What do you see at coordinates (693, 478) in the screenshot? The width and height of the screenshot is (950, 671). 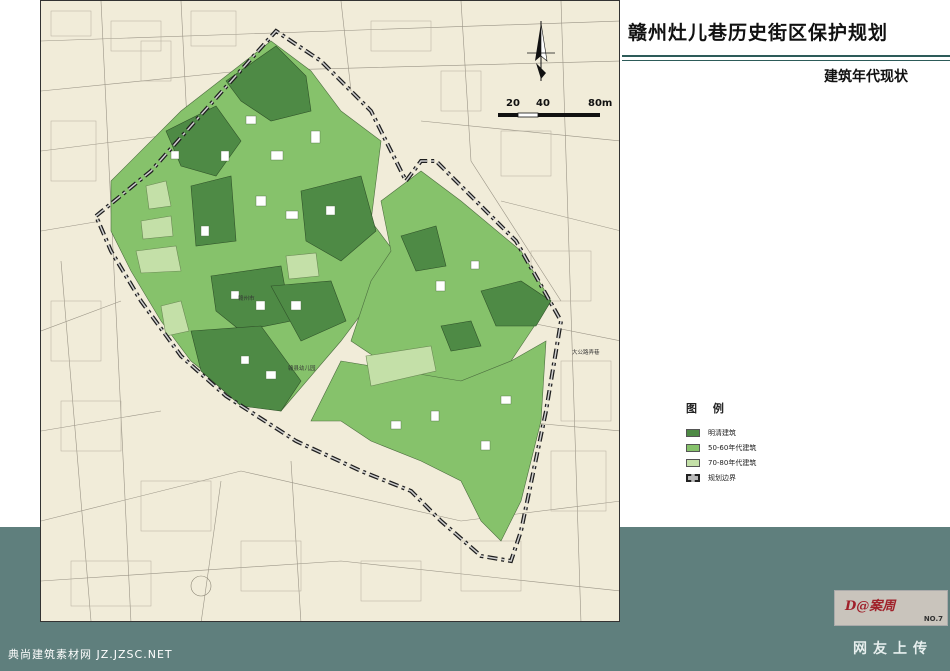 I see `legend-swatch-boundary` at bounding box center [693, 478].